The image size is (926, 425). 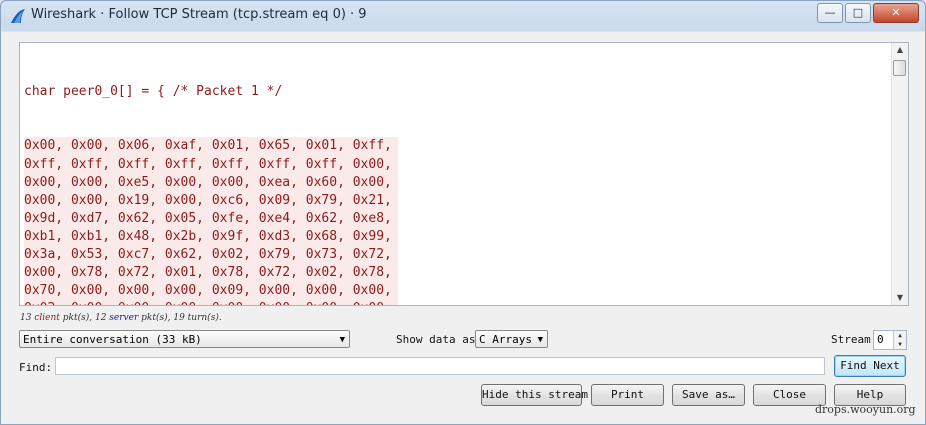 What do you see at coordinates (211, 92) in the screenshot?
I see `packet-header-line: char peer0_0[] = { /* Packet 1 */` at bounding box center [211, 92].